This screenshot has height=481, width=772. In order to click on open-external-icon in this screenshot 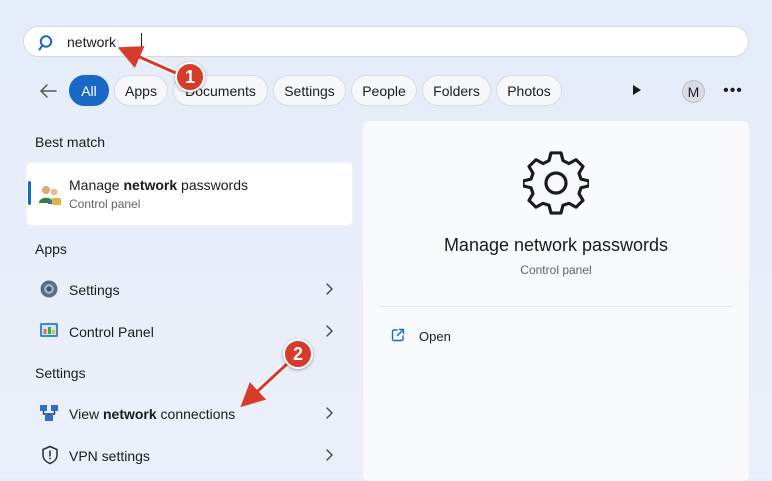, I will do `click(398, 335)`.